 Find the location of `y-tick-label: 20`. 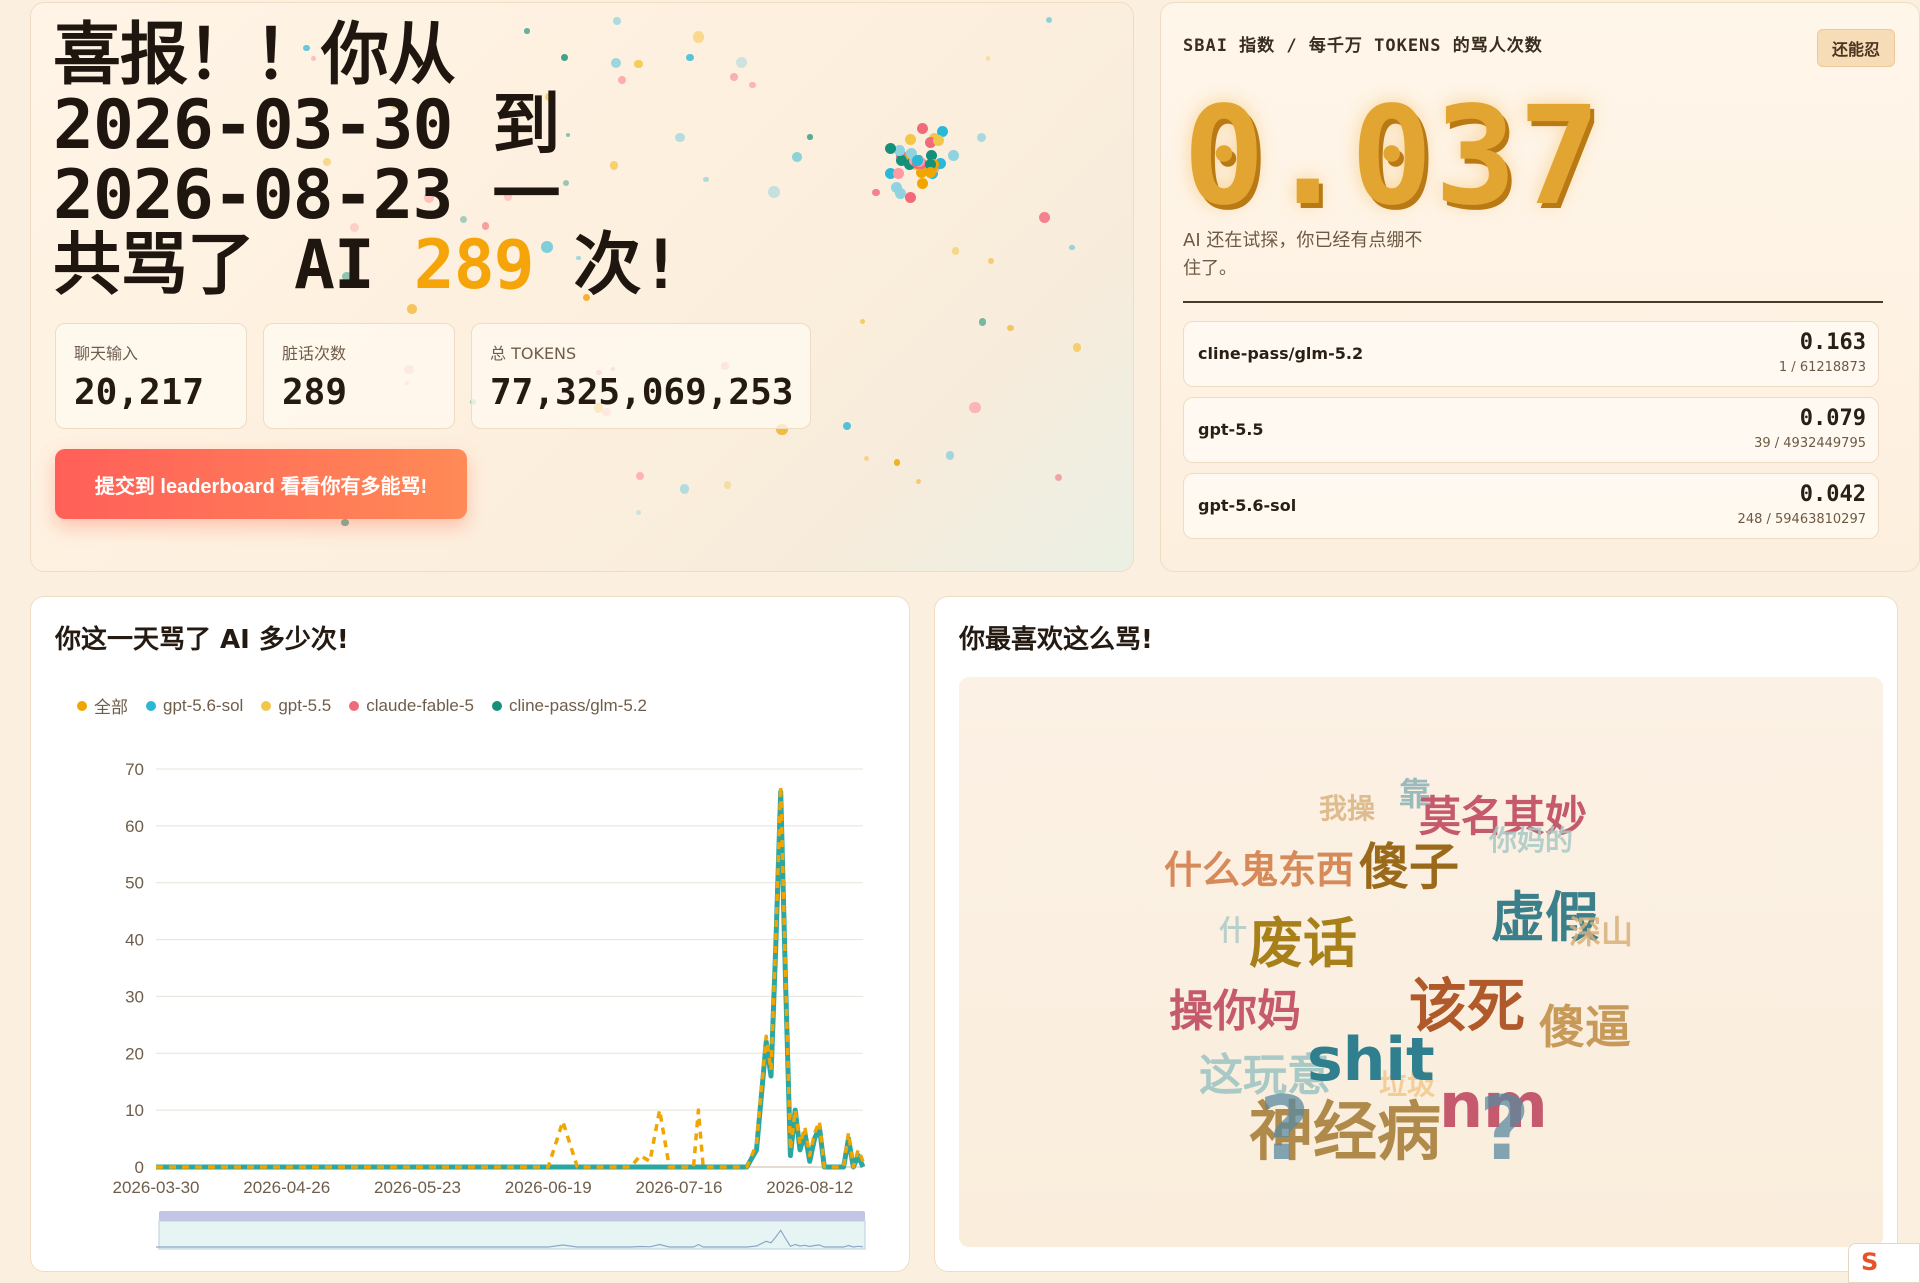

y-tick-label: 20 is located at coordinates (134, 1053).